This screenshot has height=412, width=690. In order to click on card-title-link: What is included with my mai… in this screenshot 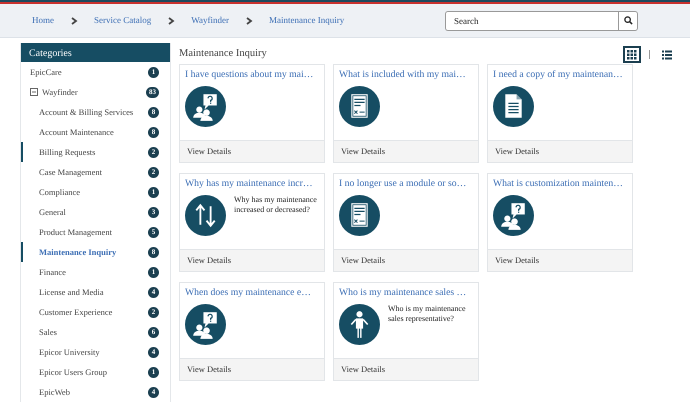, I will do `click(406, 75)`.